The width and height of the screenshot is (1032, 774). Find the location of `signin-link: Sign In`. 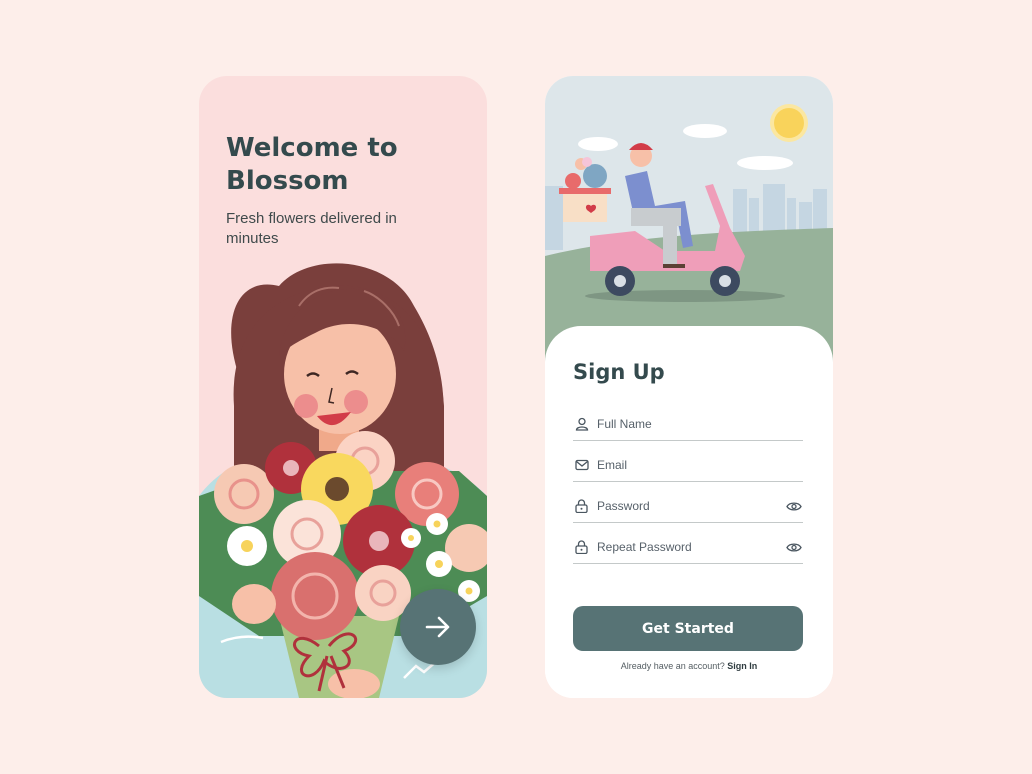

signin-link: Sign In is located at coordinates (742, 666).